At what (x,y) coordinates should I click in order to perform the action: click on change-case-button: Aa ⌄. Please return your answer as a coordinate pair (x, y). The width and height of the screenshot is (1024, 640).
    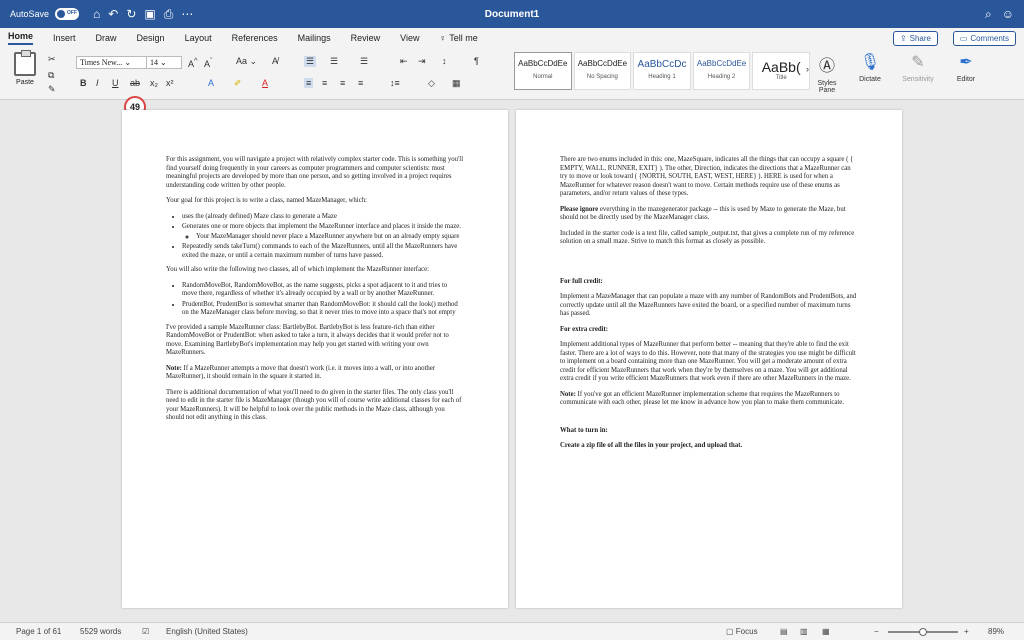
    Looking at the image, I should click on (246, 61).